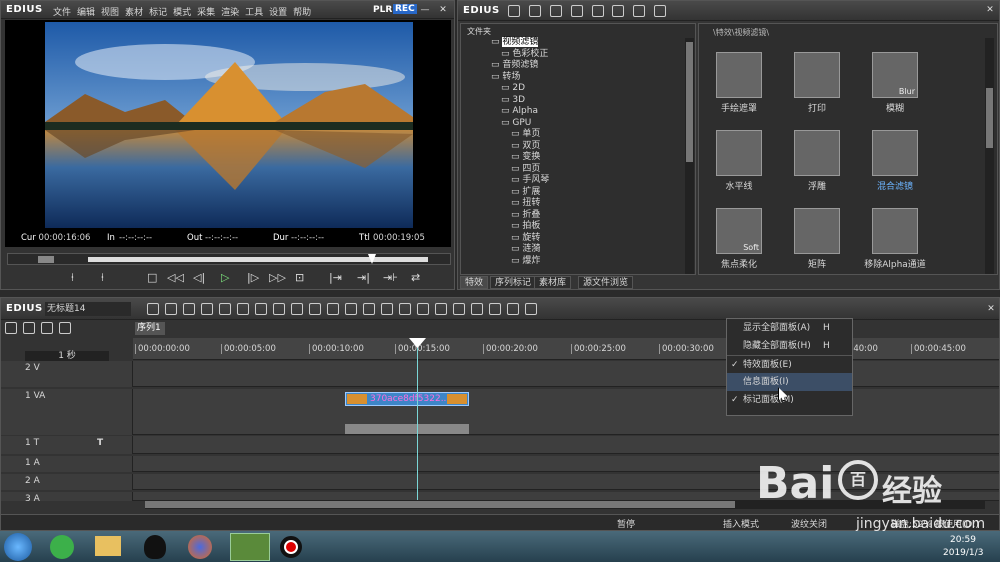 This screenshot has height=562, width=1000. What do you see at coordinates (739, 239) in the screenshot?
I see `effect-item: Soft 焦点柔化` at bounding box center [739, 239].